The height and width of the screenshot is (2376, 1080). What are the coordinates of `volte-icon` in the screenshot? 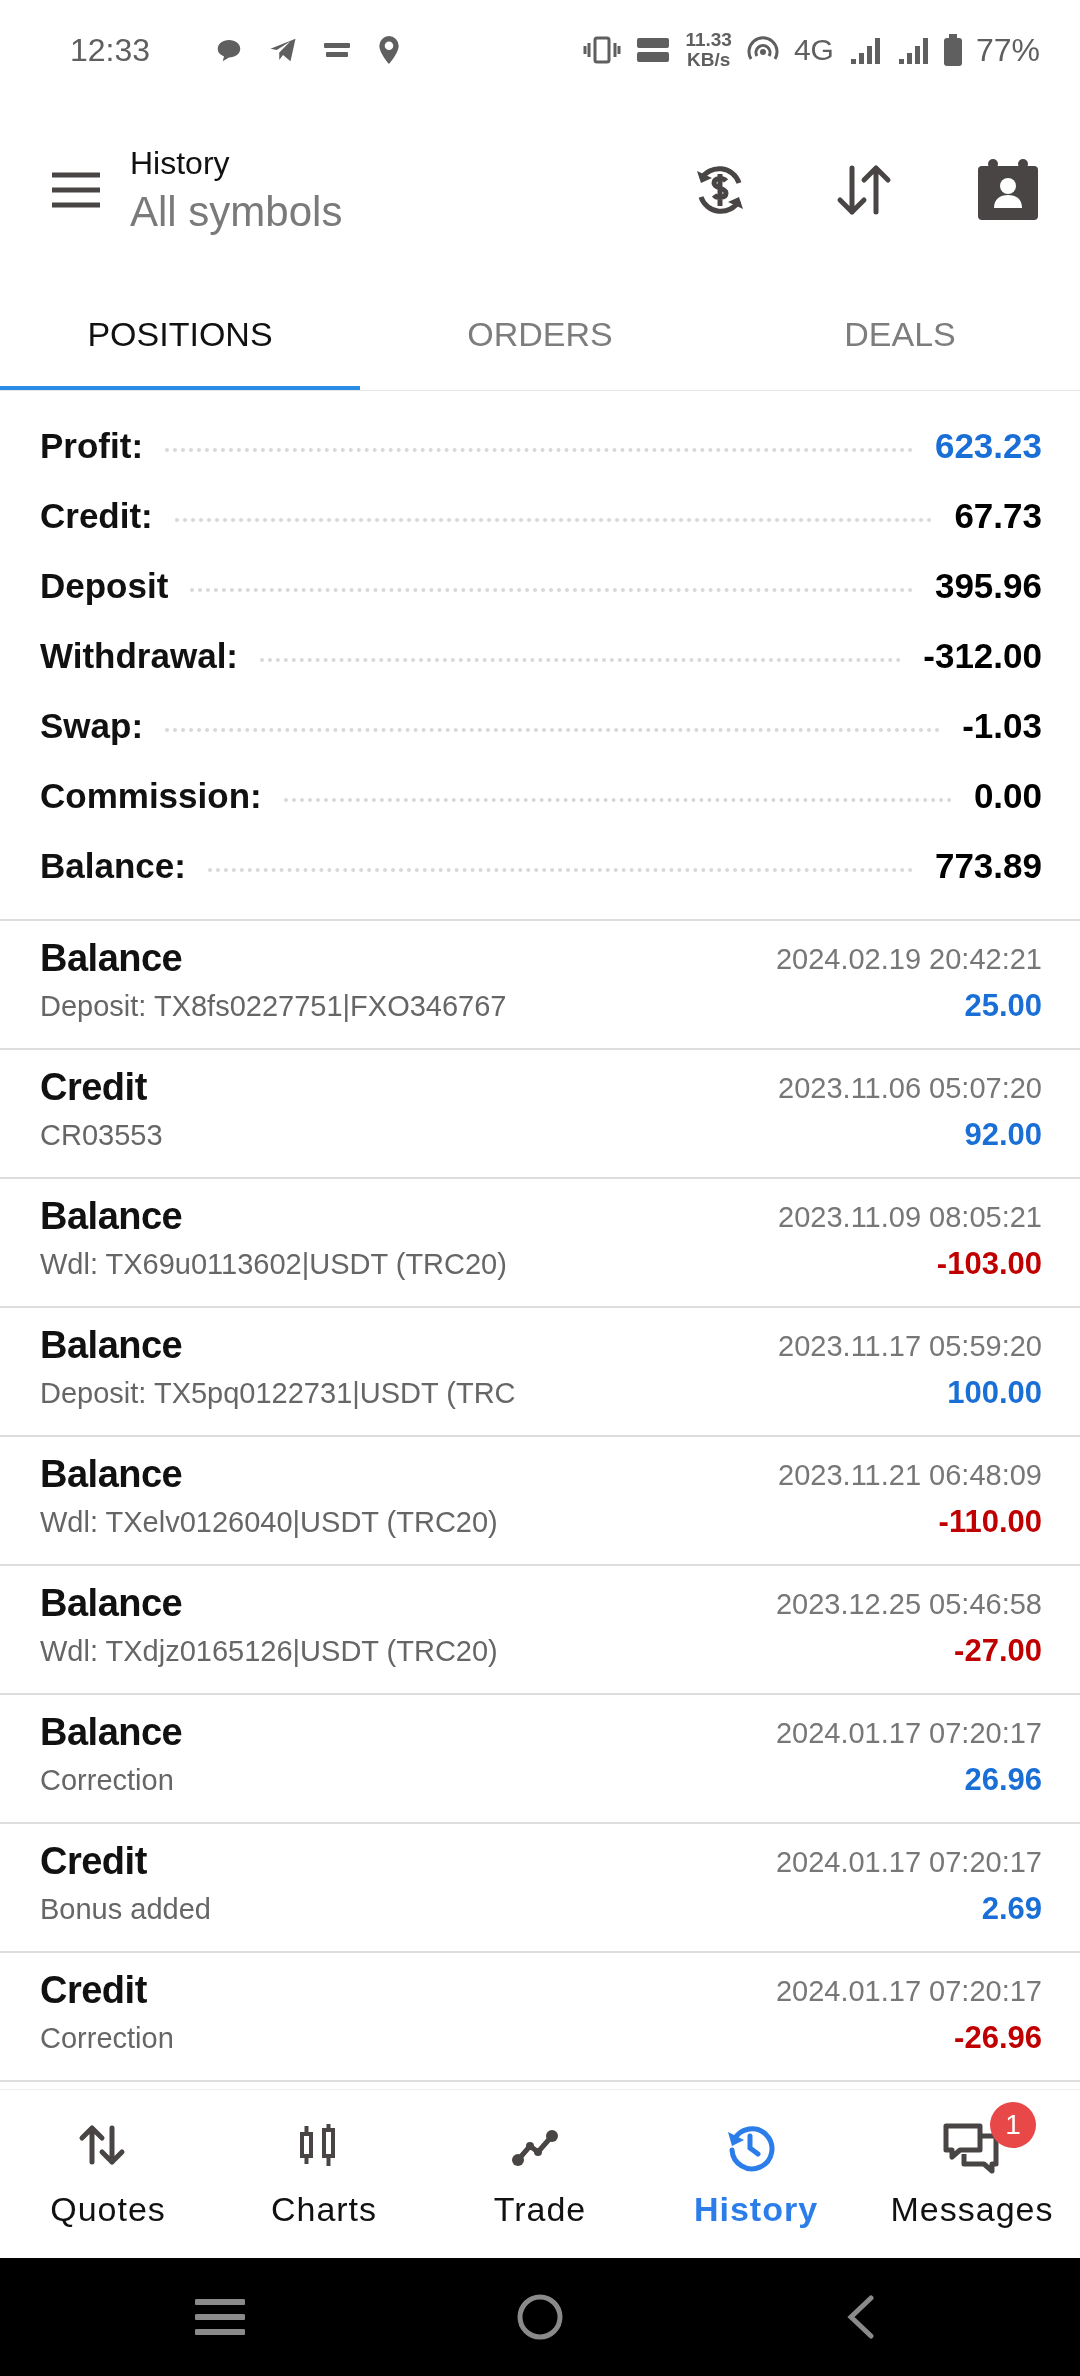 It's located at (653, 50).